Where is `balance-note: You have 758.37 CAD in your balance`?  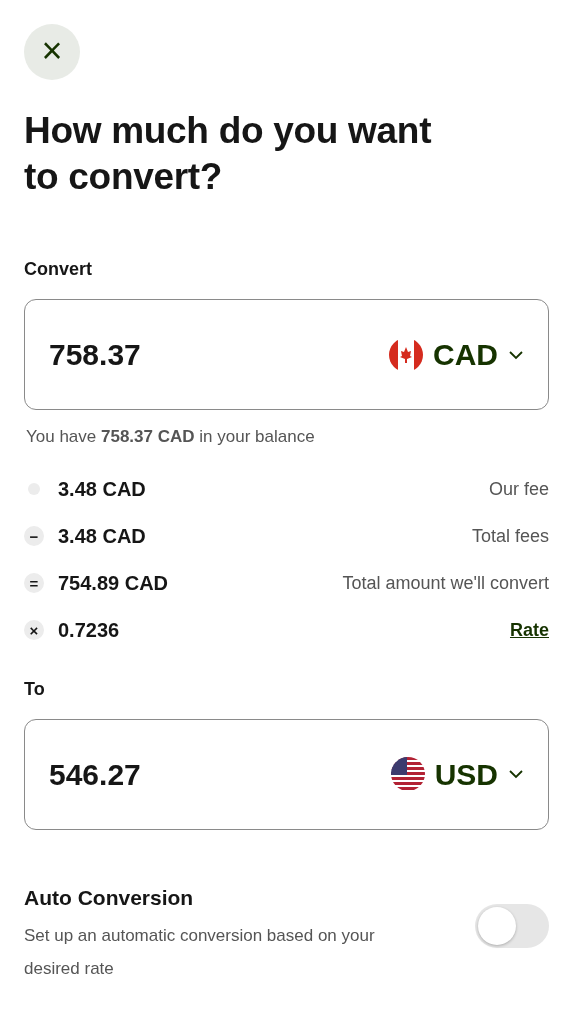
balance-note: You have 758.37 CAD in your balance is located at coordinates (171, 437).